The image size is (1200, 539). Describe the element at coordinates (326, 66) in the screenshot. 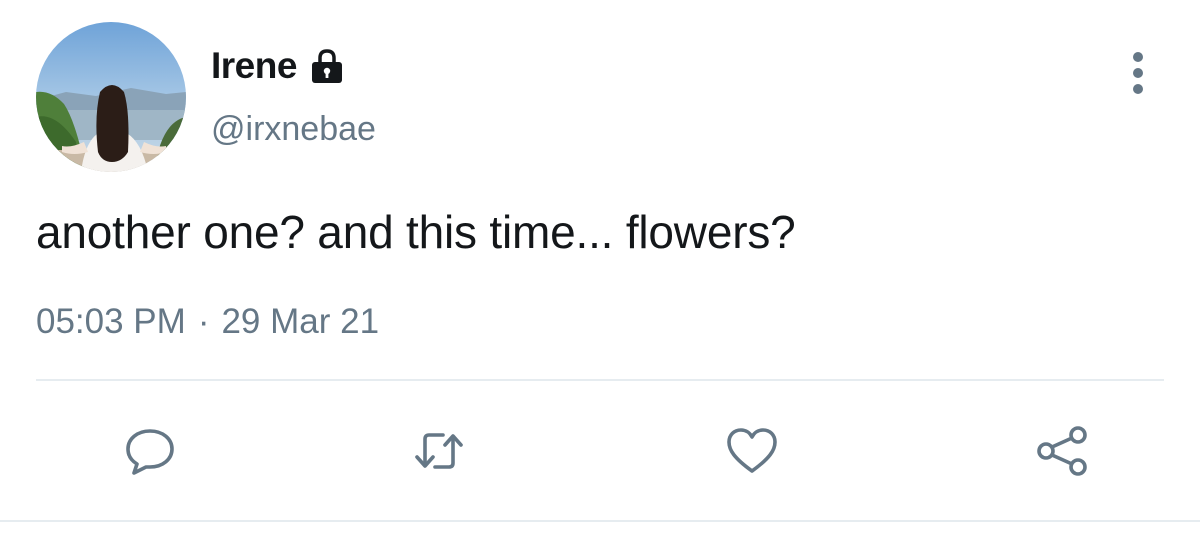

I see `lock-icon` at that location.